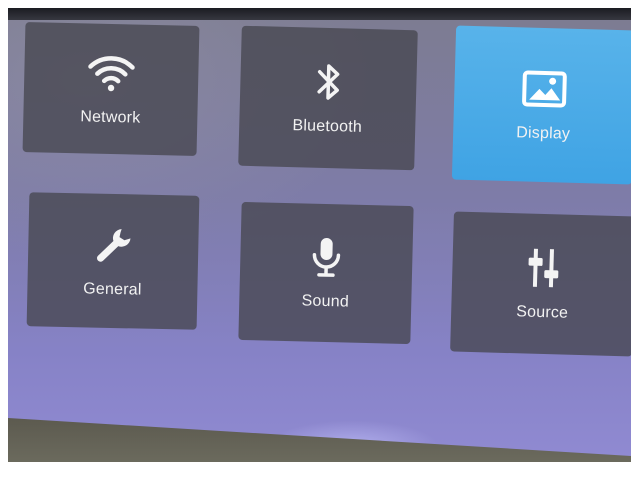 The width and height of the screenshot is (631, 479). I want to click on tile-label-network: Network, so click(110, 117).